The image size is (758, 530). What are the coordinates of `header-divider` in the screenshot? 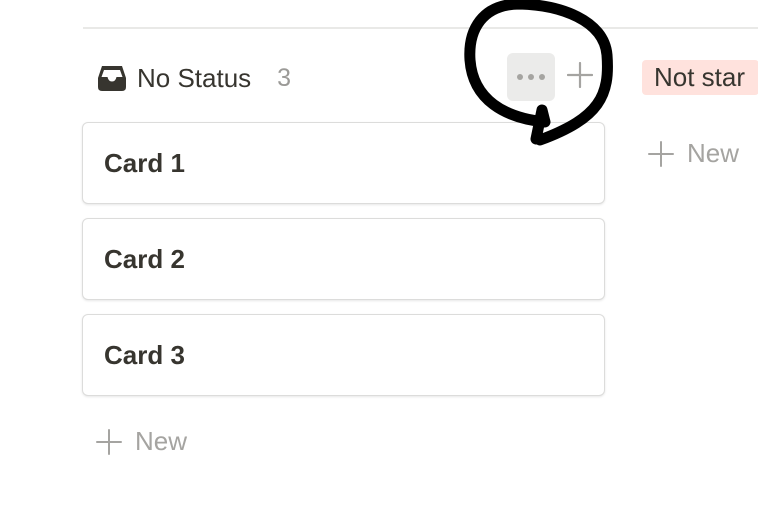 It's located at (420, 28).